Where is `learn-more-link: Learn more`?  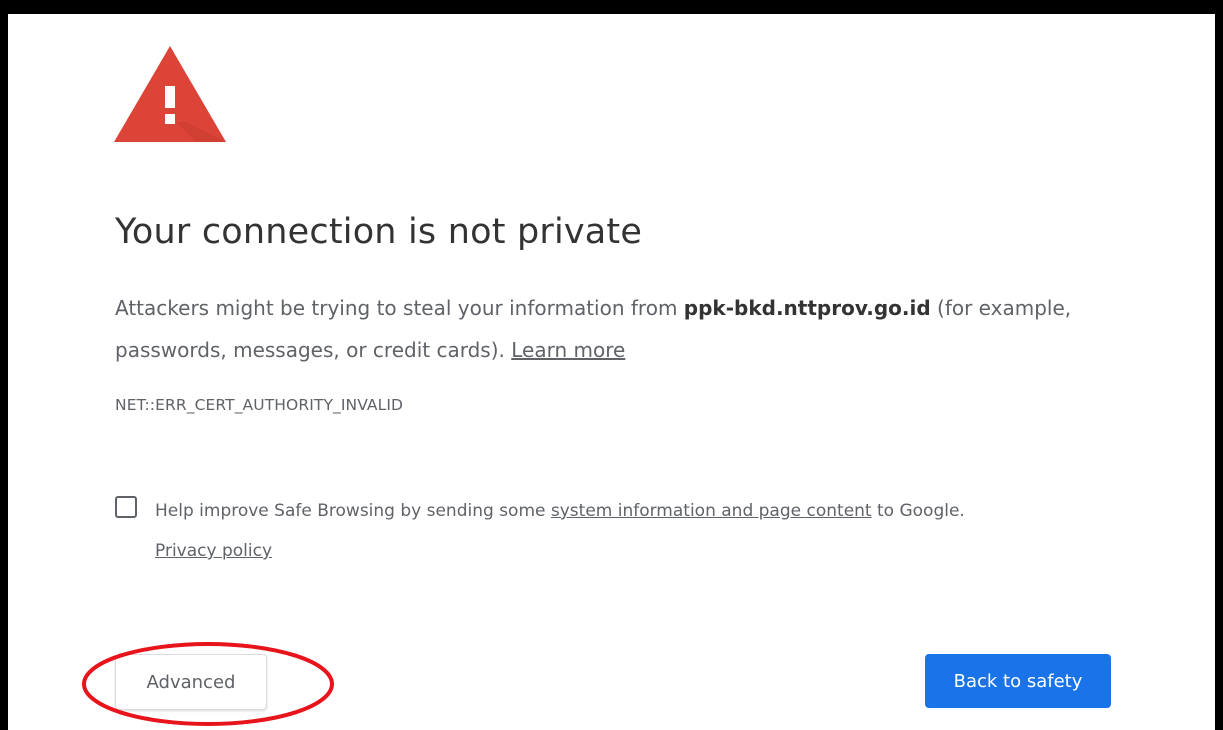
learn-more-link: Learn more is located at coordinates (568, 350).